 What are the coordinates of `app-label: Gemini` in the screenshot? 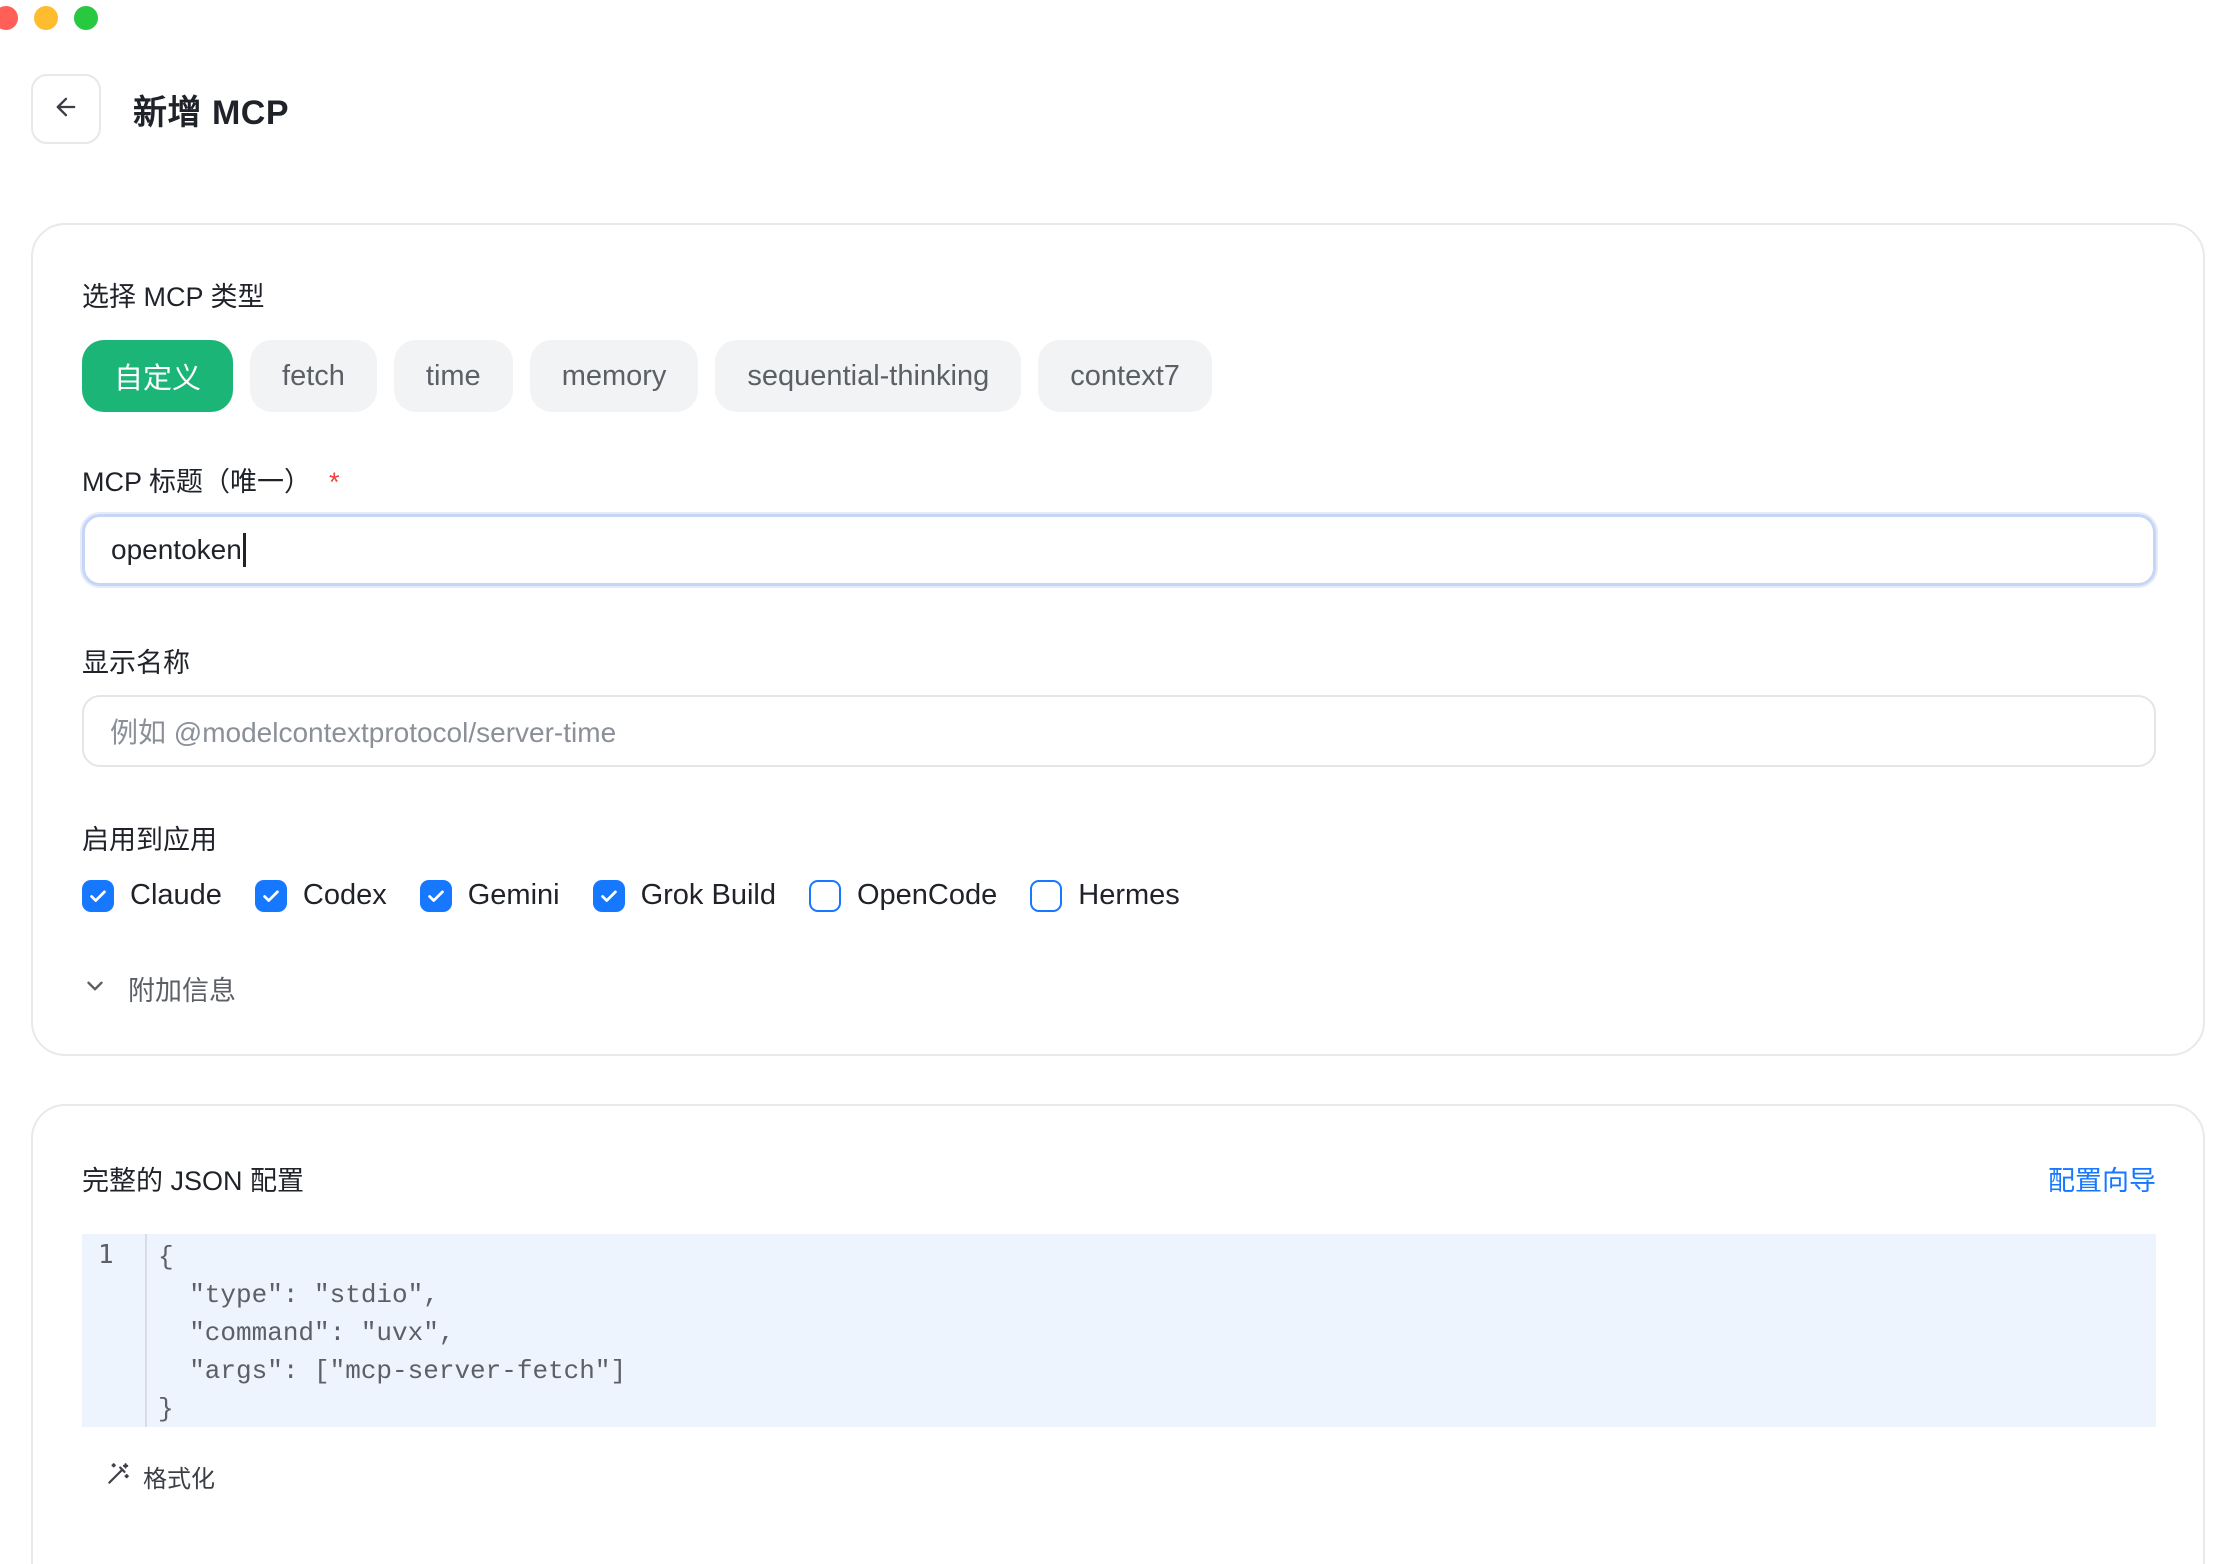 It's located at (513, 895).